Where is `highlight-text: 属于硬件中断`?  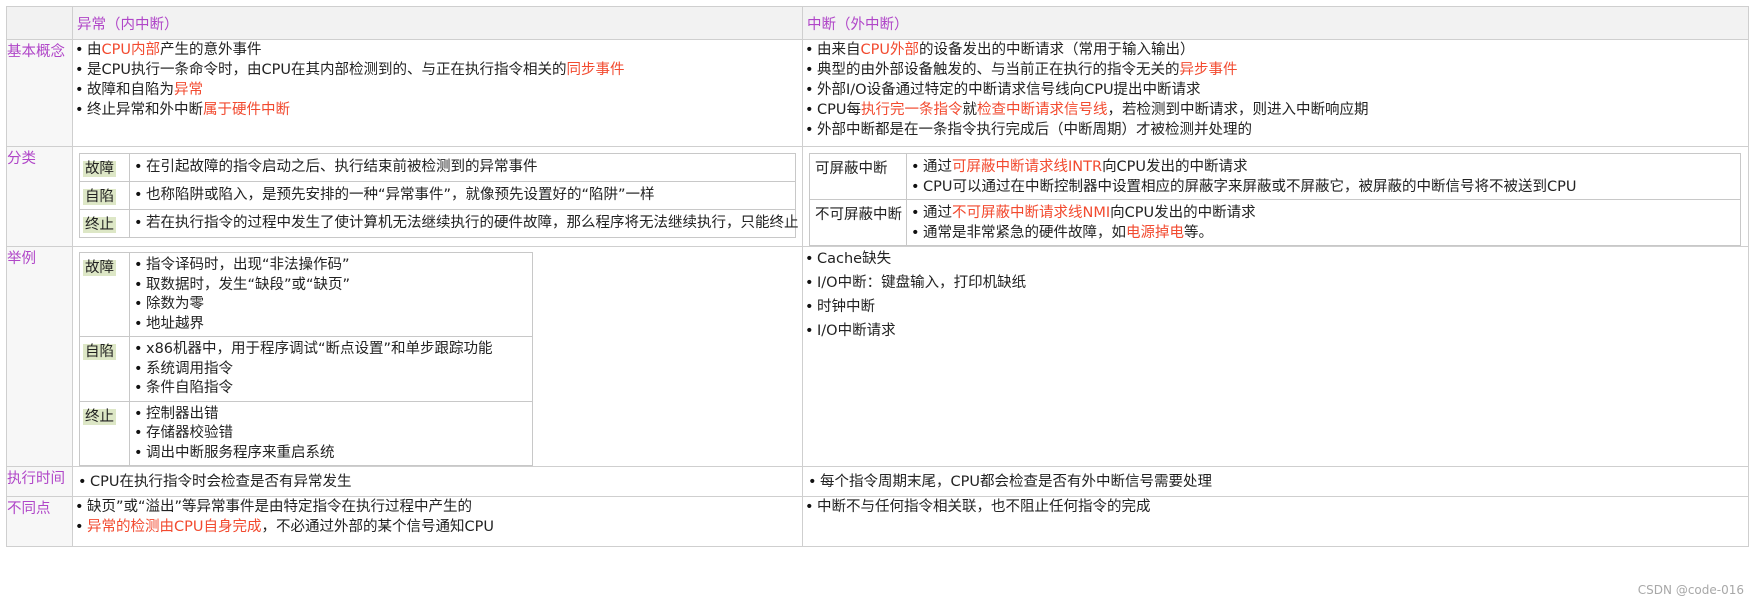
highlight-text: 属于硬件中断 is located at coordinates (246, 110).